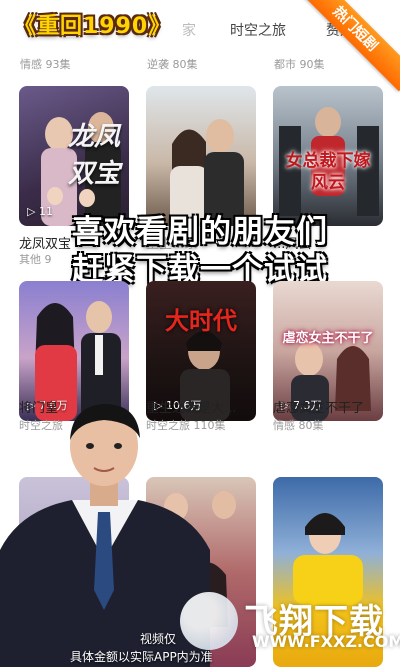 This screenshot has height=667, width=400. Describe the element at coordinates (141, 657) in the screenshot. I see `disclaimer-line-2: 具体金额以实际APP内为准` at that location.